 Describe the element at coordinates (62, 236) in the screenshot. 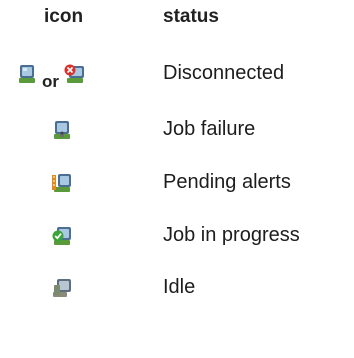

I see `job-in-progress-icon` at that location.